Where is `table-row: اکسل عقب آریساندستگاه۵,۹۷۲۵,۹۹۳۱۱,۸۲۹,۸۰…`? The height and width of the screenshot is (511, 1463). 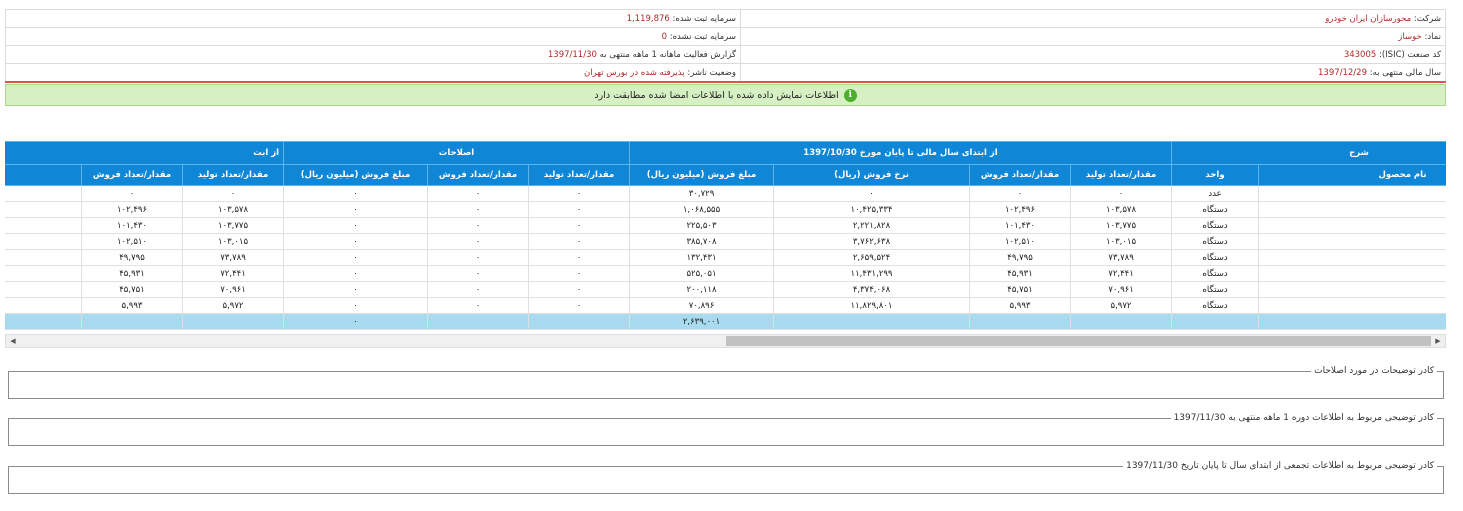 table-row: اکسل عقب آریساندستگاه۵,۹۷۲۵,۹۹۳۱۱,۸۲۹,۸۰… is located at coordinates (725, 305).